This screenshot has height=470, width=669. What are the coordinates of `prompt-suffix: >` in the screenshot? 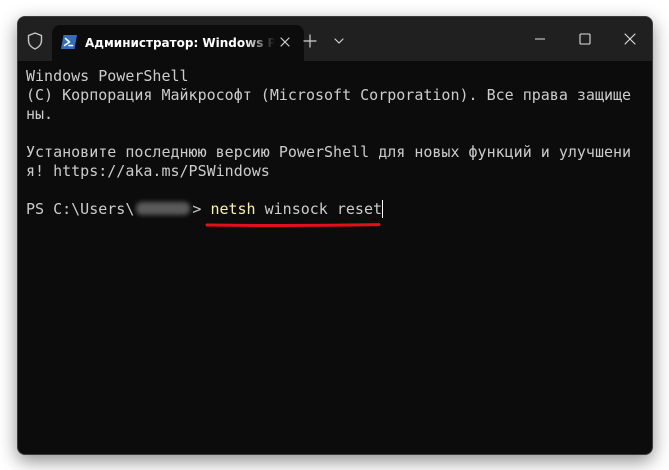 It's located at (197, 209).